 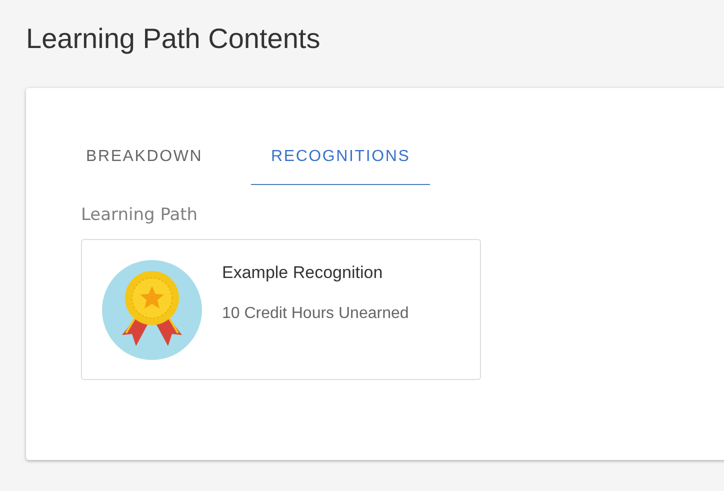 I want to click on section-heading: Learning Path, so click(x=140, y=215).